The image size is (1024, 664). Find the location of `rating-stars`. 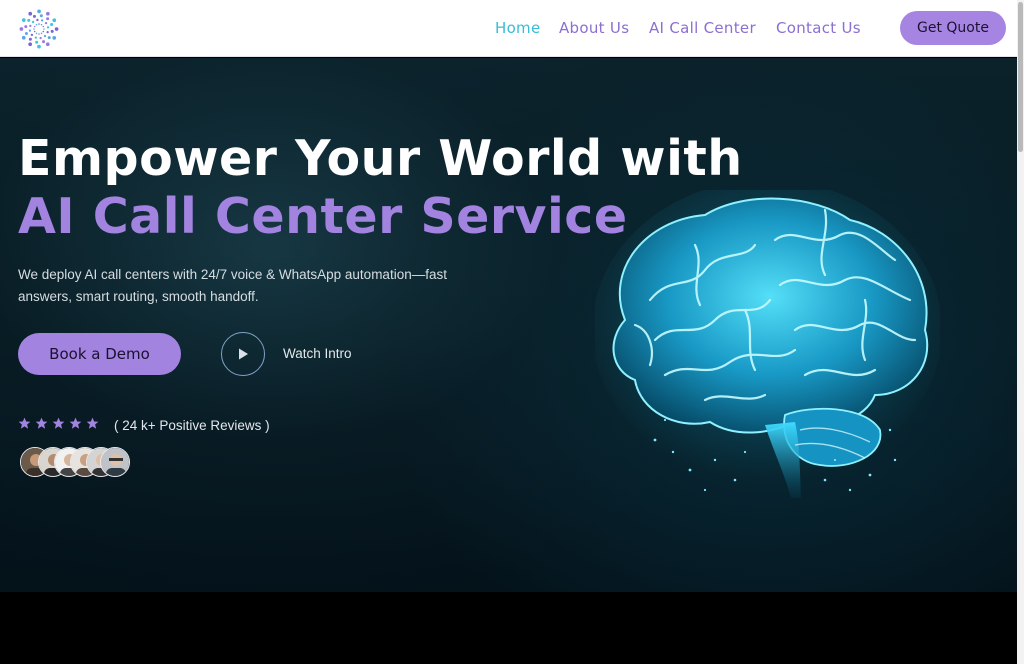

rating-stars is located at coordinates (58, 423).